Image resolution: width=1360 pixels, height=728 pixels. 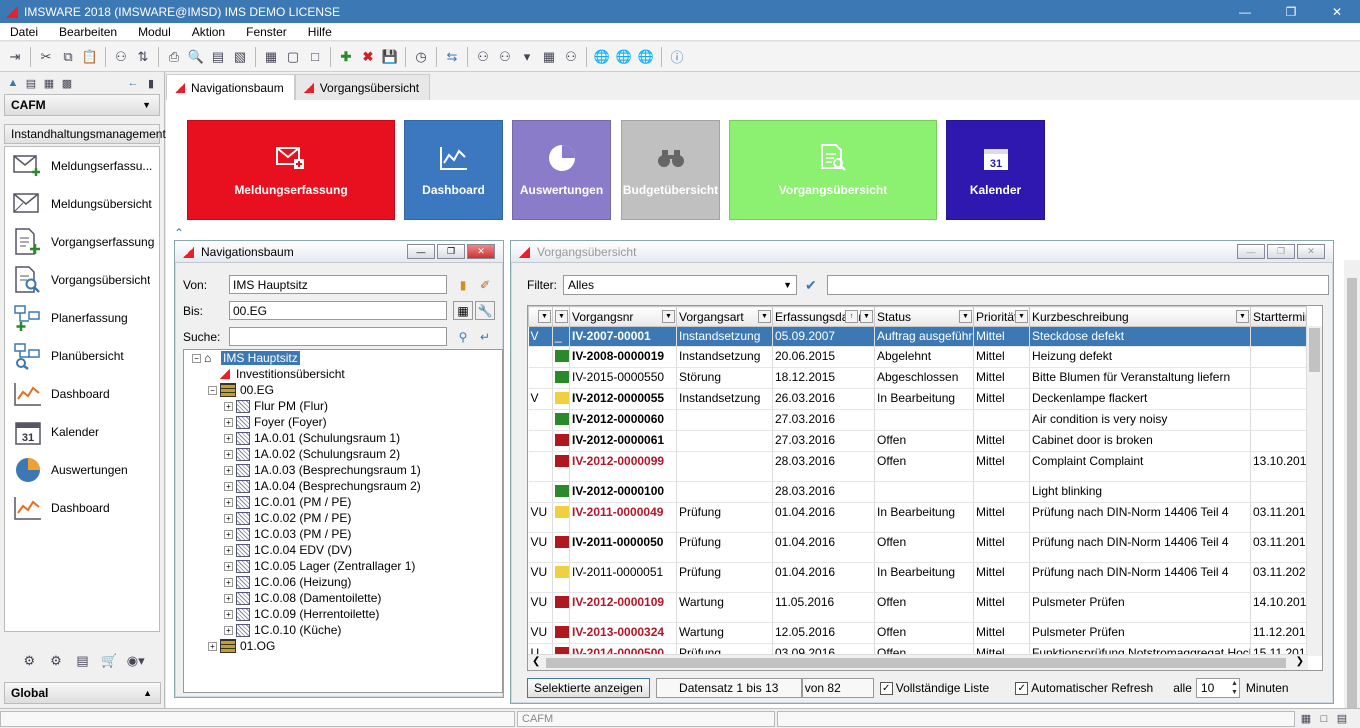 What do you see at coordinates (463, 310) in the screenshot?
I see `calendar-pick-icon: ▦` at bounding box center [463, 310].